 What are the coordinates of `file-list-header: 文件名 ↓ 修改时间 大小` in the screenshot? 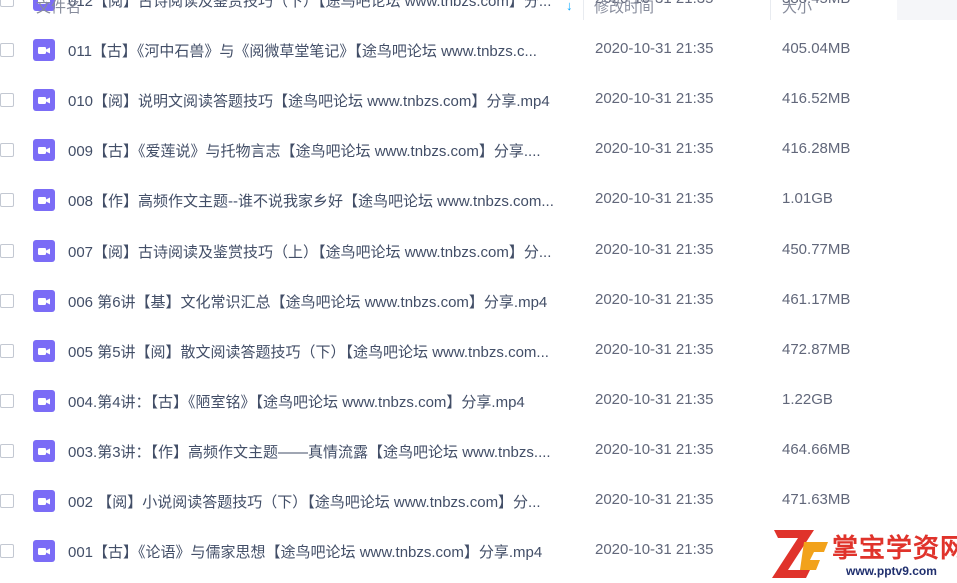 It's located at (478, 10).